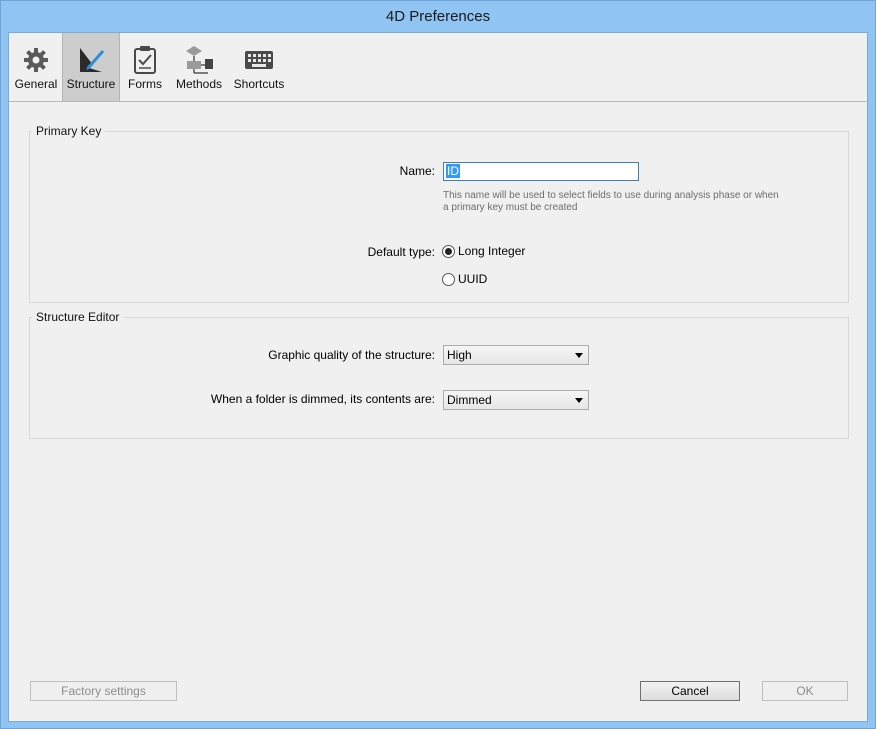  What do you see at coordinates (492, 251) in the screenshot?
I see `radio-label: Long Integer` at bounding box center [492, 251].